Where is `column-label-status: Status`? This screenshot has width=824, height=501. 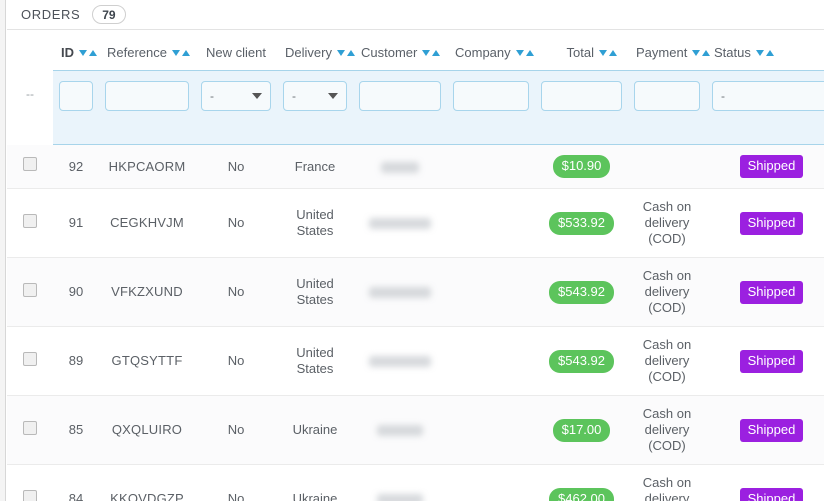
column-label-status: Status is located at coordinates (732, 52).